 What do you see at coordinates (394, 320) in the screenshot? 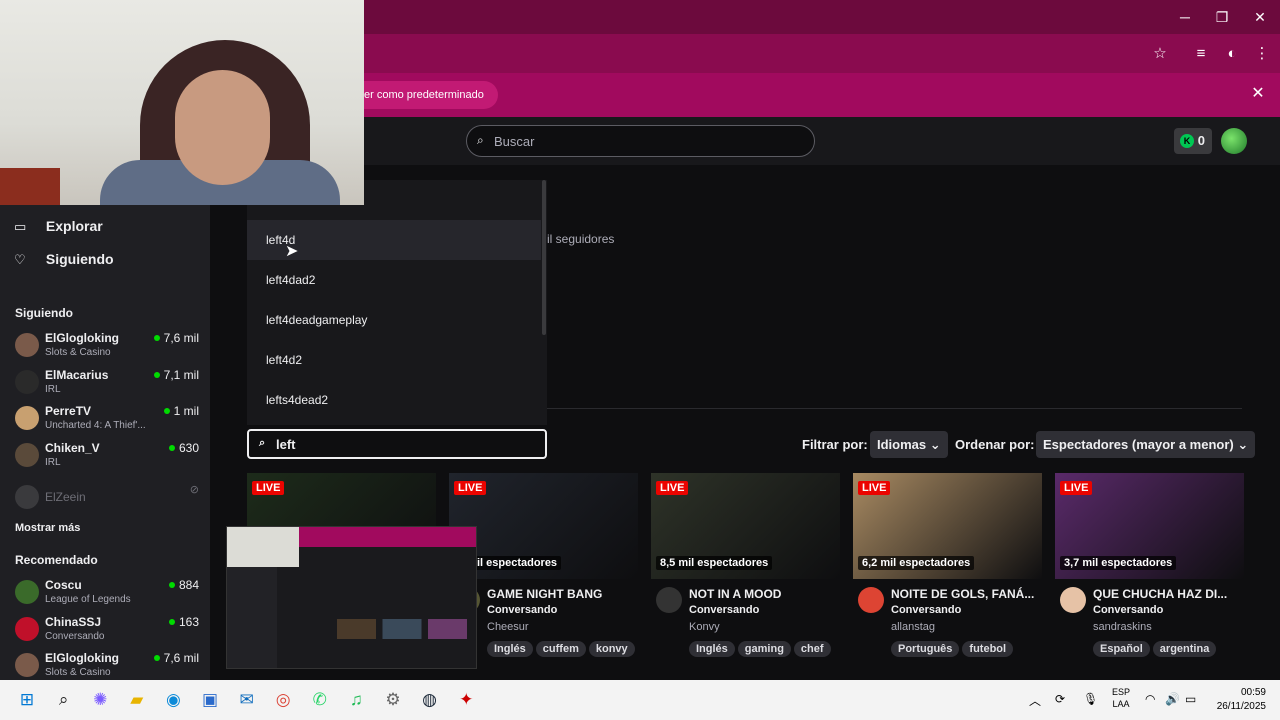
I see `autocomplete-item: left4deadgameplay` at bounding box center [394, 320].